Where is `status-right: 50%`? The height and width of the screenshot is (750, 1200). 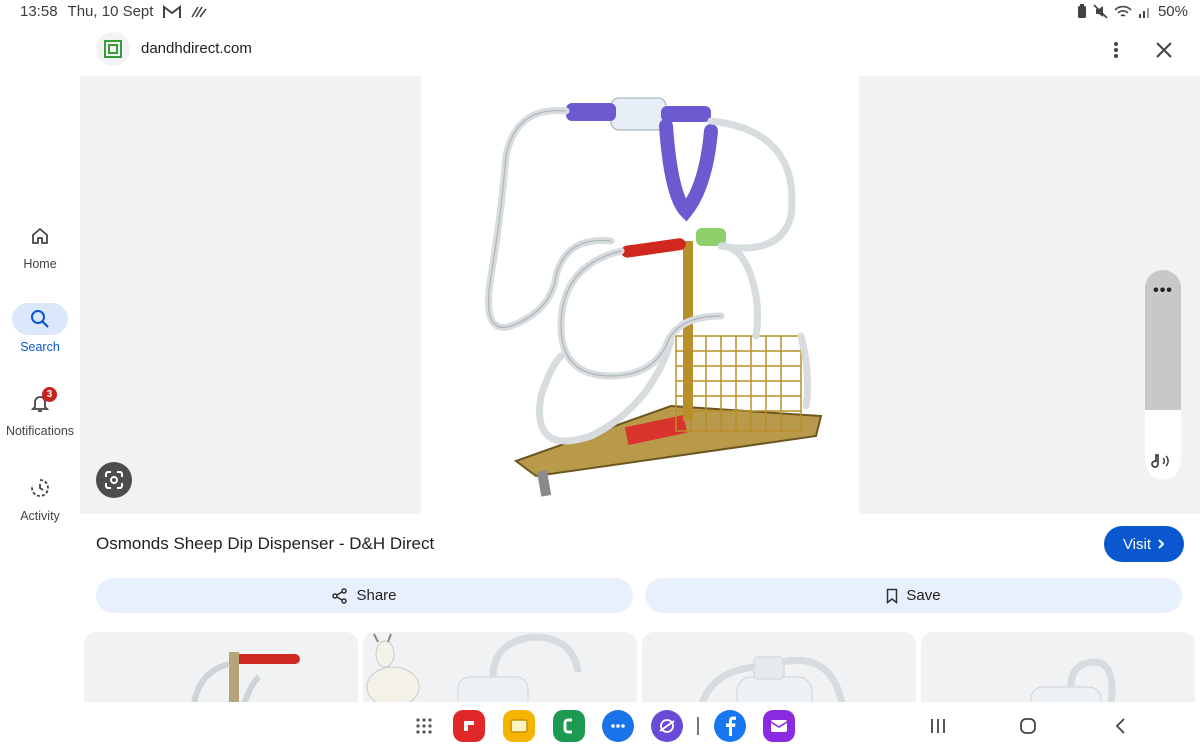 status-right: 50% is located at coordinates (1132, 11).